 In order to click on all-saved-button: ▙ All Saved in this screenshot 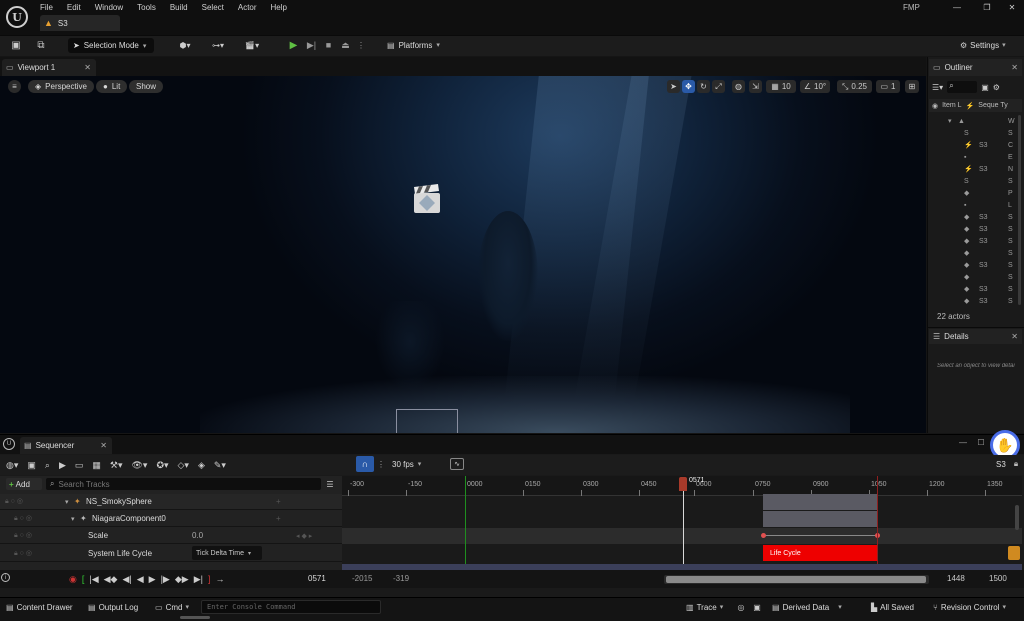, I will do `click(892, 607)`.